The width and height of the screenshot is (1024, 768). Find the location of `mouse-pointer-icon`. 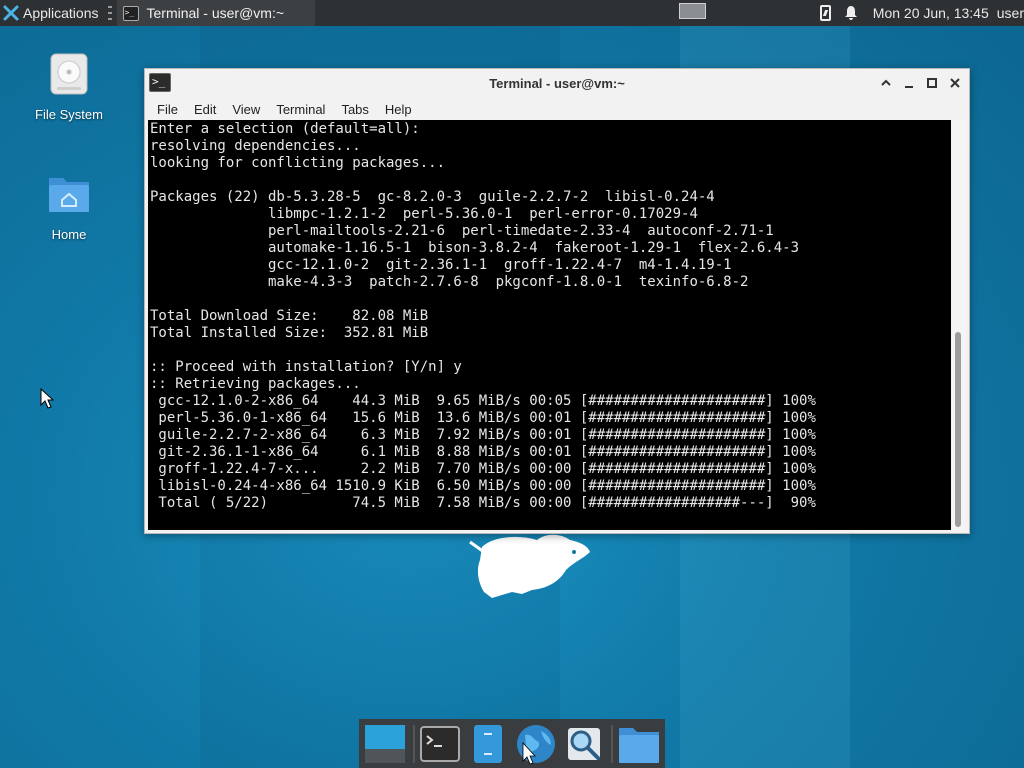

mouse-pointer-icon is located at coordinates (47, 398).